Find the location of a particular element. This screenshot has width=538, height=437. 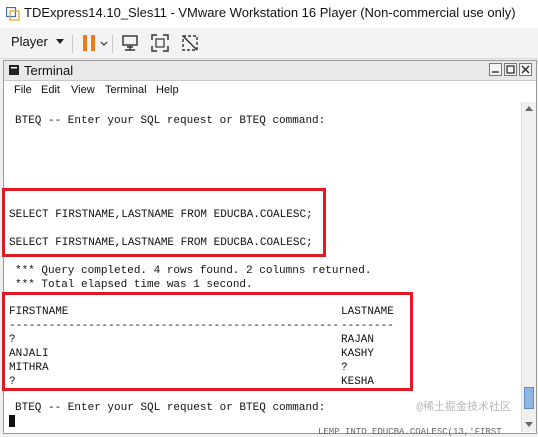

player-menu-button: Player is located at coordinates (37, 41).